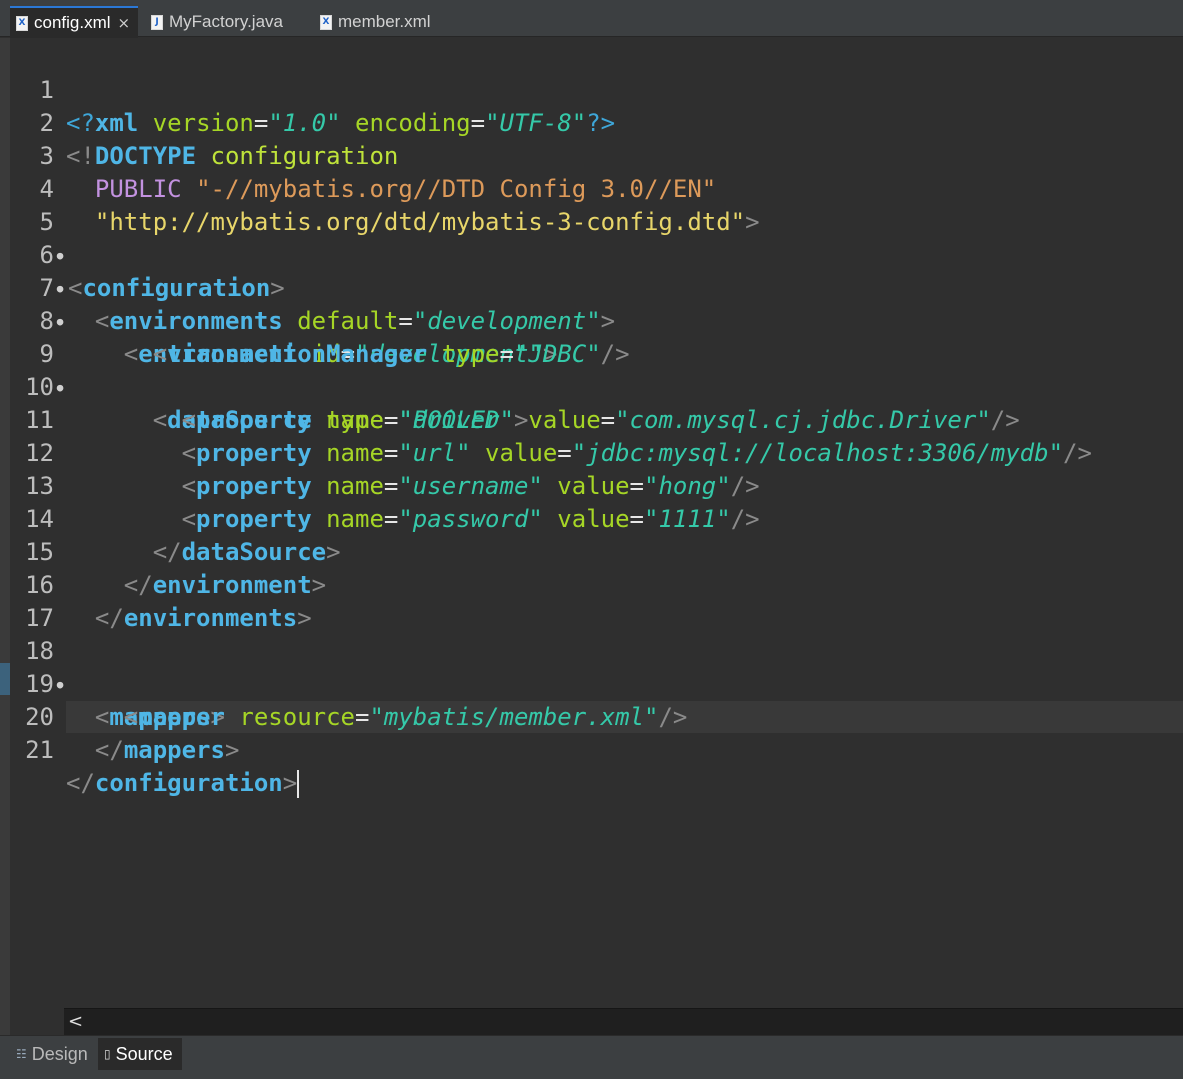 The image size is (1183, 1079). I want to click on editor-mode-tabs: ☷ Design ▯ Source, so click(591, 1057).